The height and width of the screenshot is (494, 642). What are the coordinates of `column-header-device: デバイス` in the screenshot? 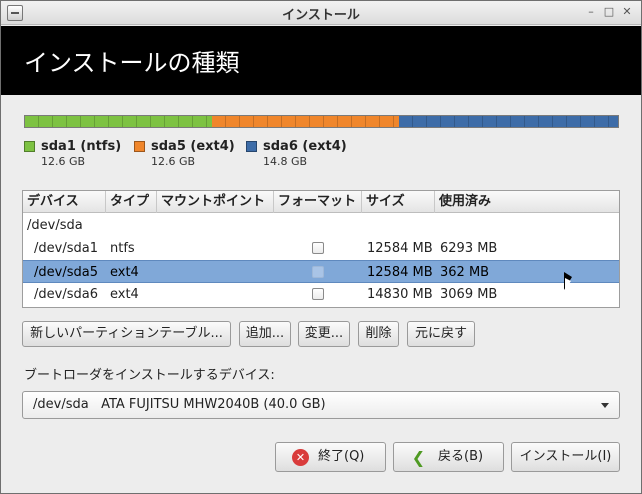 It's located at (64, 202).